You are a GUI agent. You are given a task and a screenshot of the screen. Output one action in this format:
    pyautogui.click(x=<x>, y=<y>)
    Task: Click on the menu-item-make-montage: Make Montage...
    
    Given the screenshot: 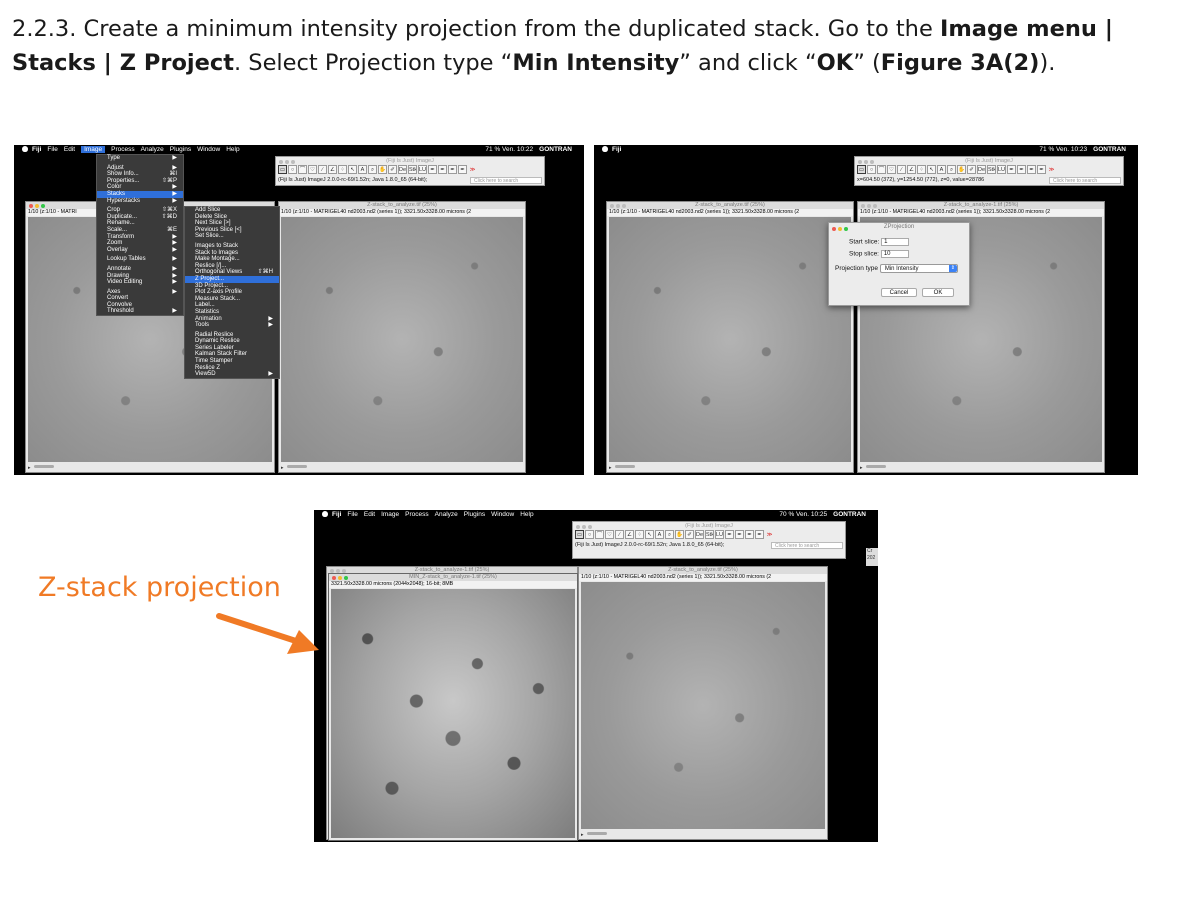 What is the action you would take?
    pyautogui.click(x=232, y=259)
    